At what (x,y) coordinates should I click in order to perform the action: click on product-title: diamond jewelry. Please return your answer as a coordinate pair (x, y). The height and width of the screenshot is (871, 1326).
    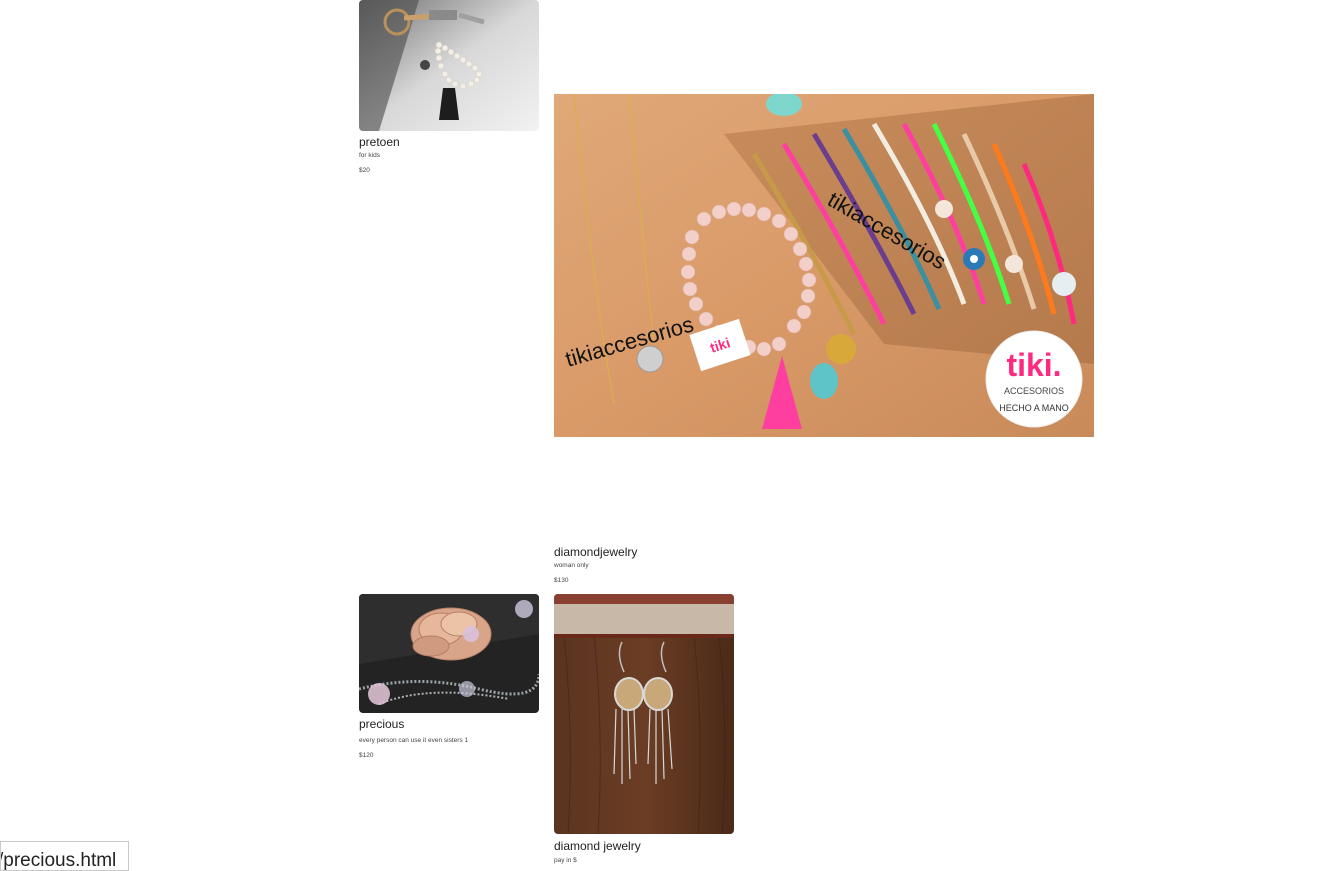
    Looking at the image, I should click on (644, 846).